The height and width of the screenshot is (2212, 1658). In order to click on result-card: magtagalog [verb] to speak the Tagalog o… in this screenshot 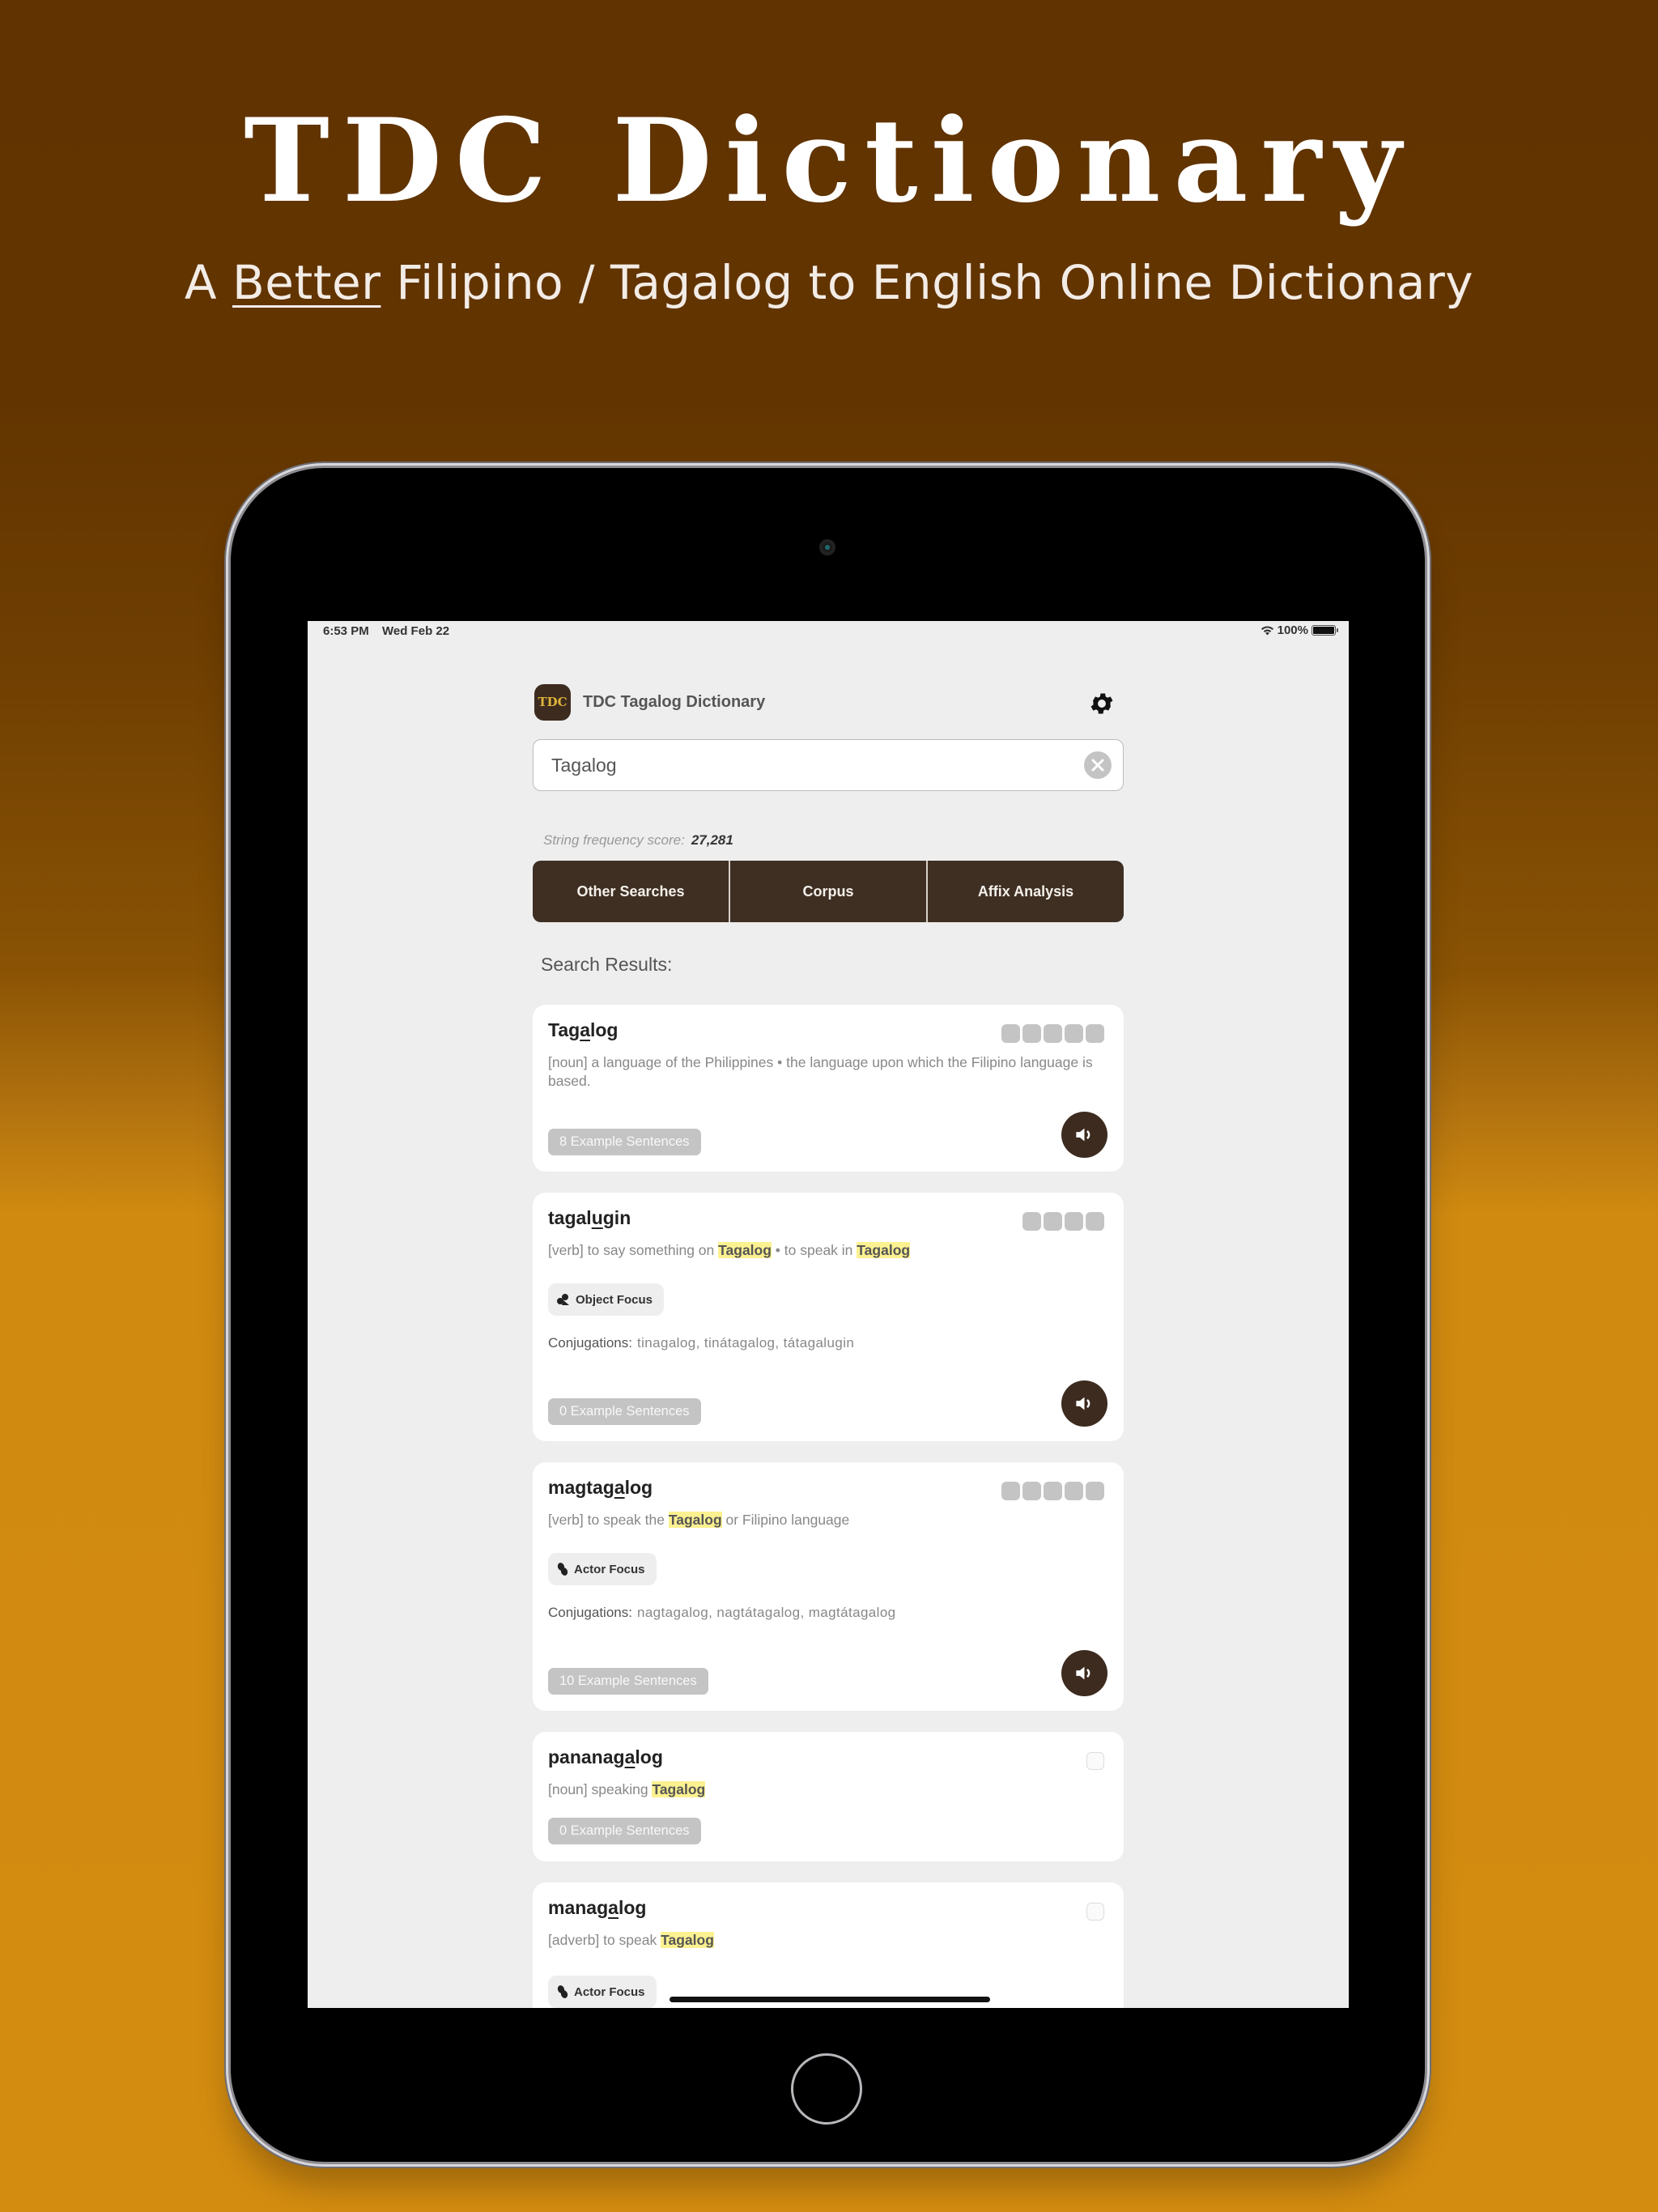, I will do `click(828, 1587)`.